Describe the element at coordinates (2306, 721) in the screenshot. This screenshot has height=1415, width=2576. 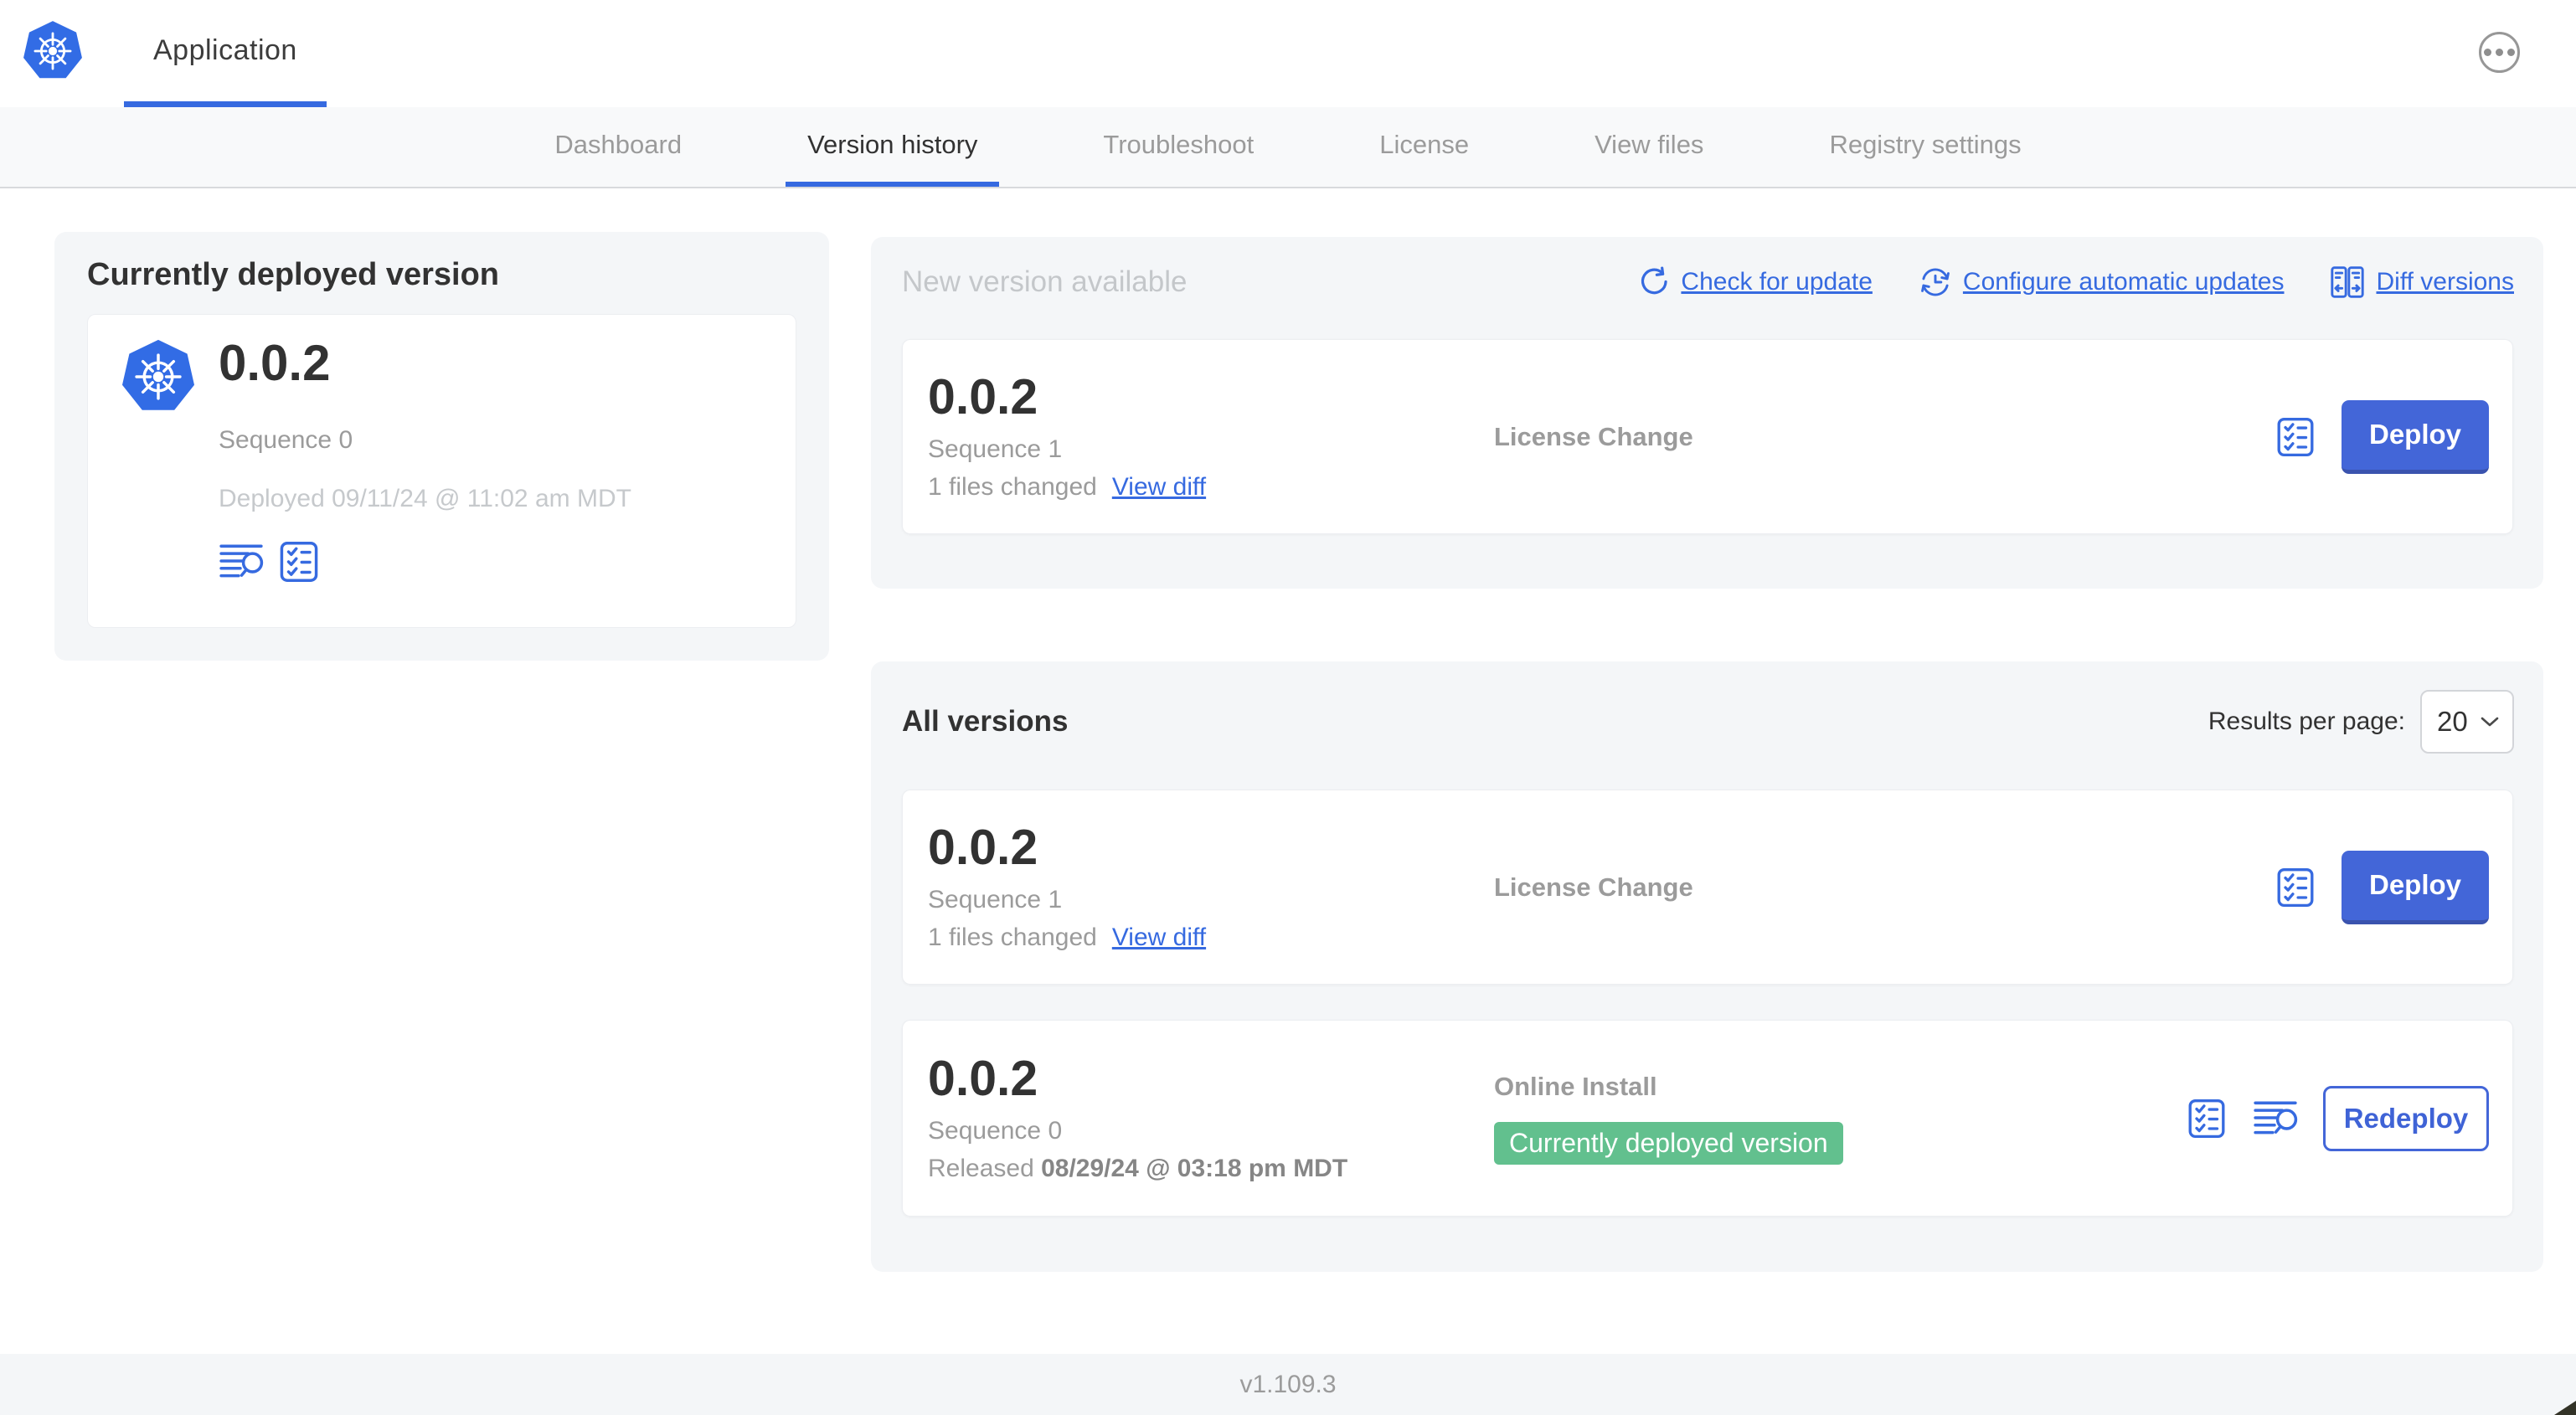
I see `results-per-page-label: Results per page:` at that location.